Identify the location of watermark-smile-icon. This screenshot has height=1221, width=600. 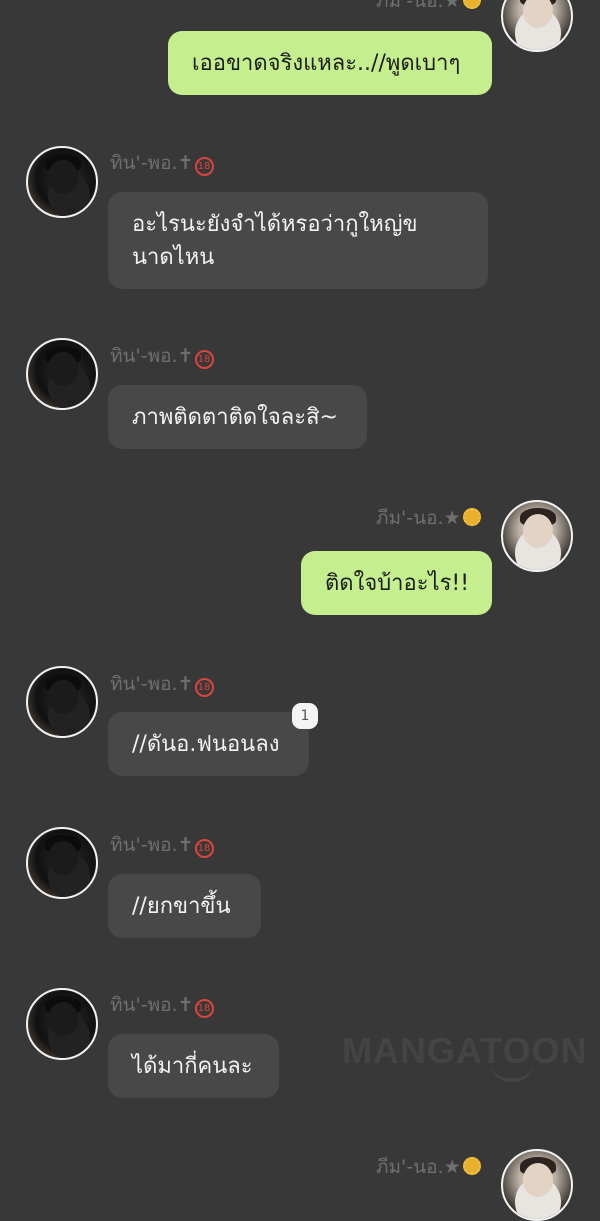
(512, 1072).